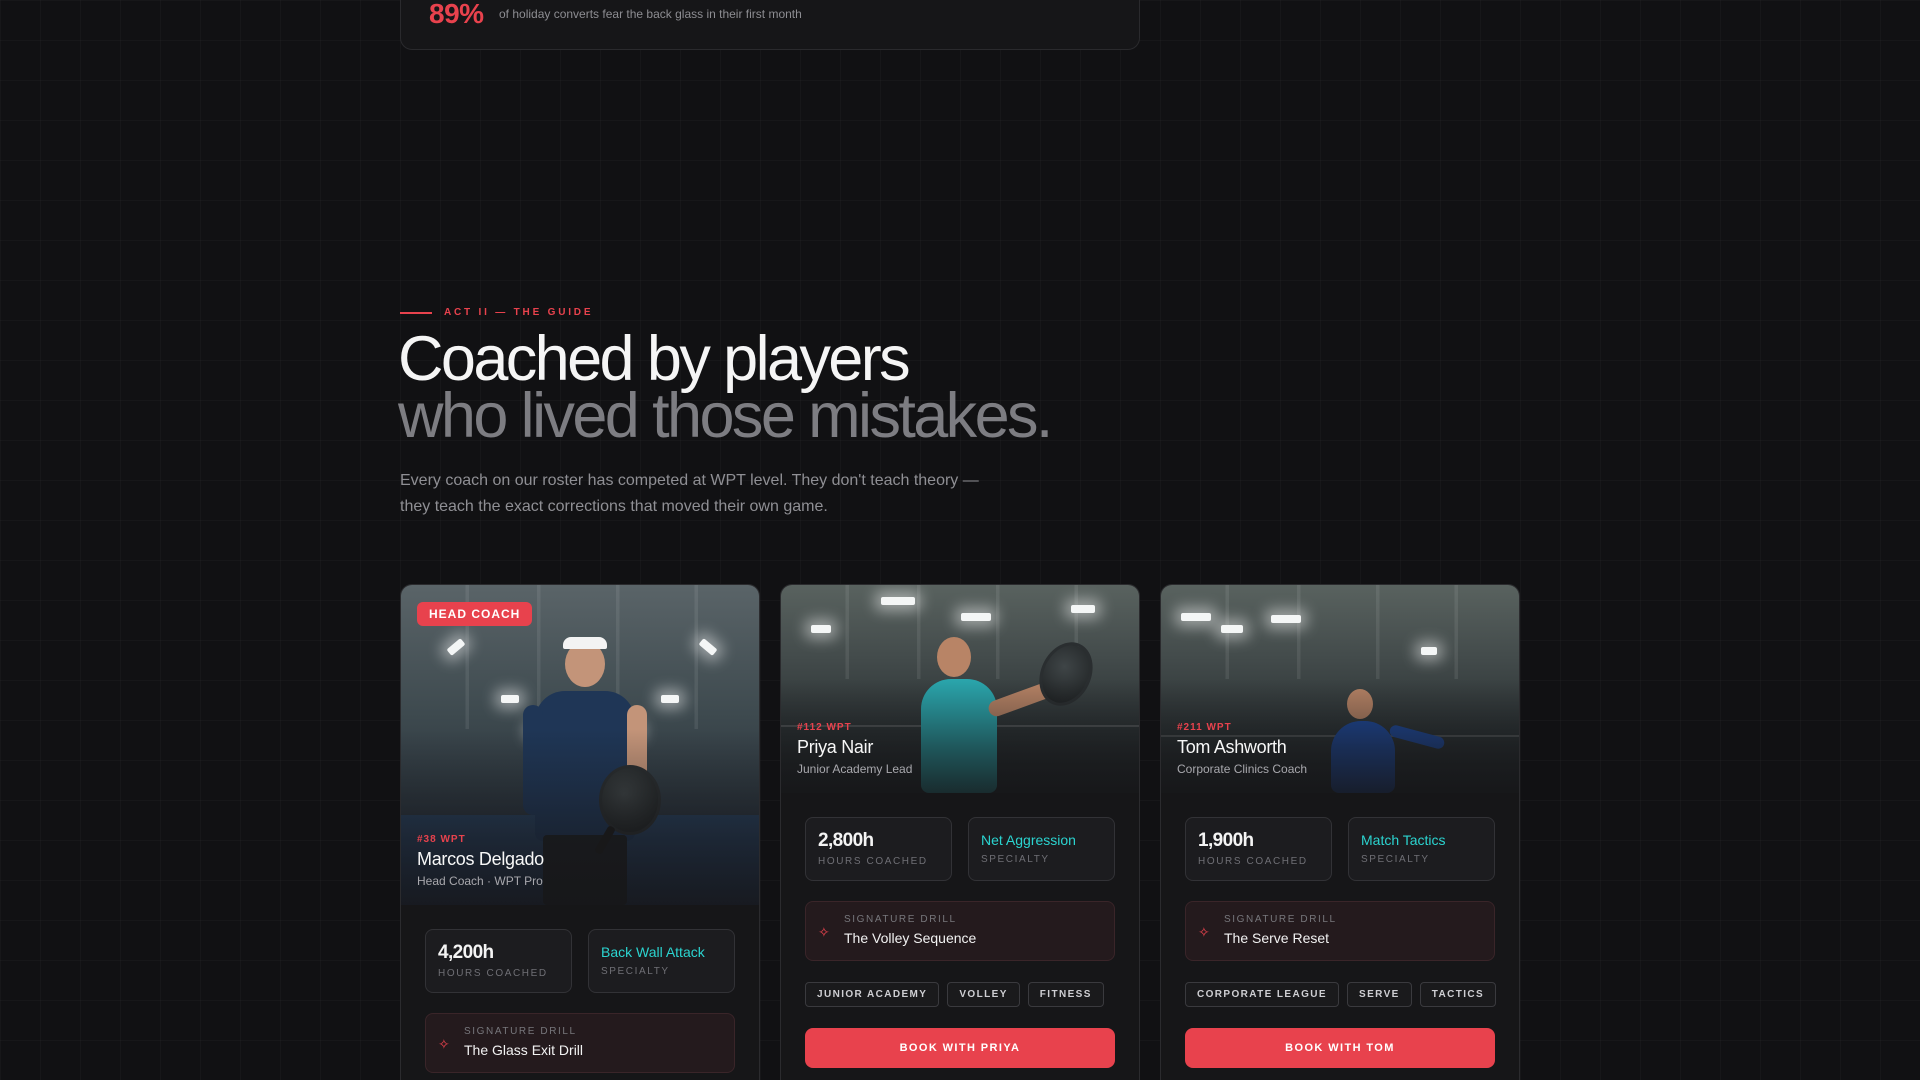  Describe the element at coordinates (441, 839) in the screenshot. I see `coach-rank: #38 WPT` at that location.